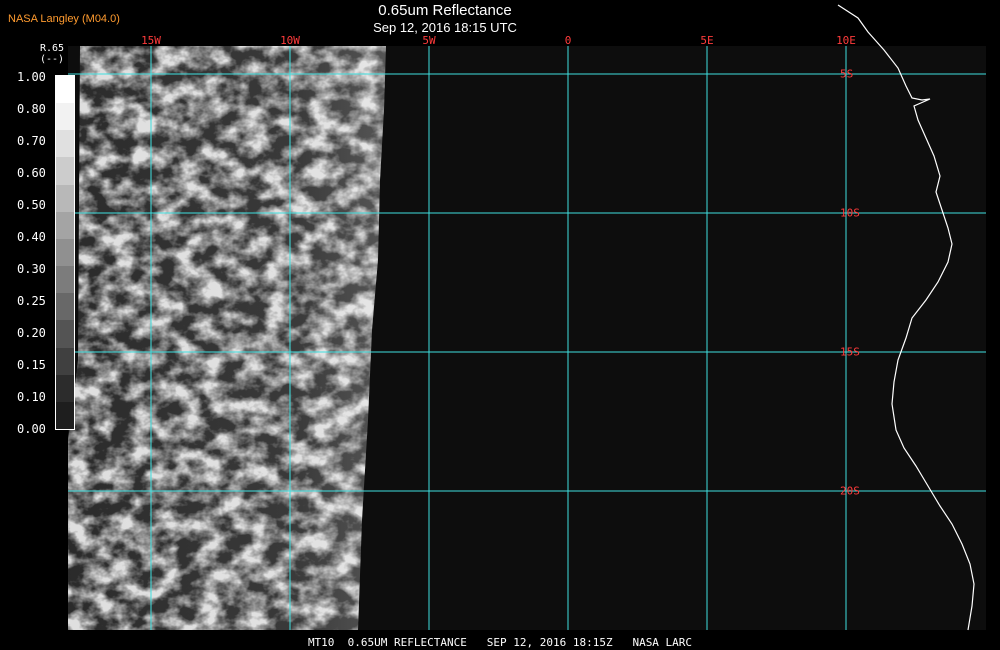  What do you see at coordinates (31, 141) in the screenshot?
I see `legend-tick-2: 0.70` at bounding box center [31, 141].